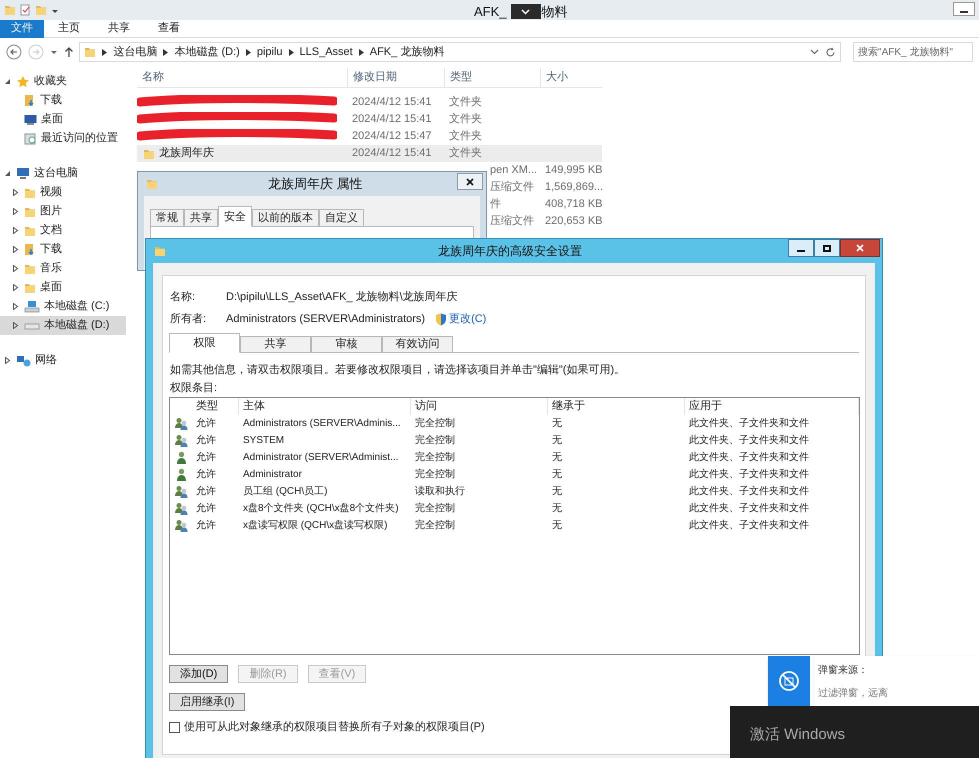 The height and width of the screenshot is (758, 979). What do you see at coordinates (63, 173) in the screenshot?
I see `nav-item: 这台电脑` at bounding box center [63, 173].